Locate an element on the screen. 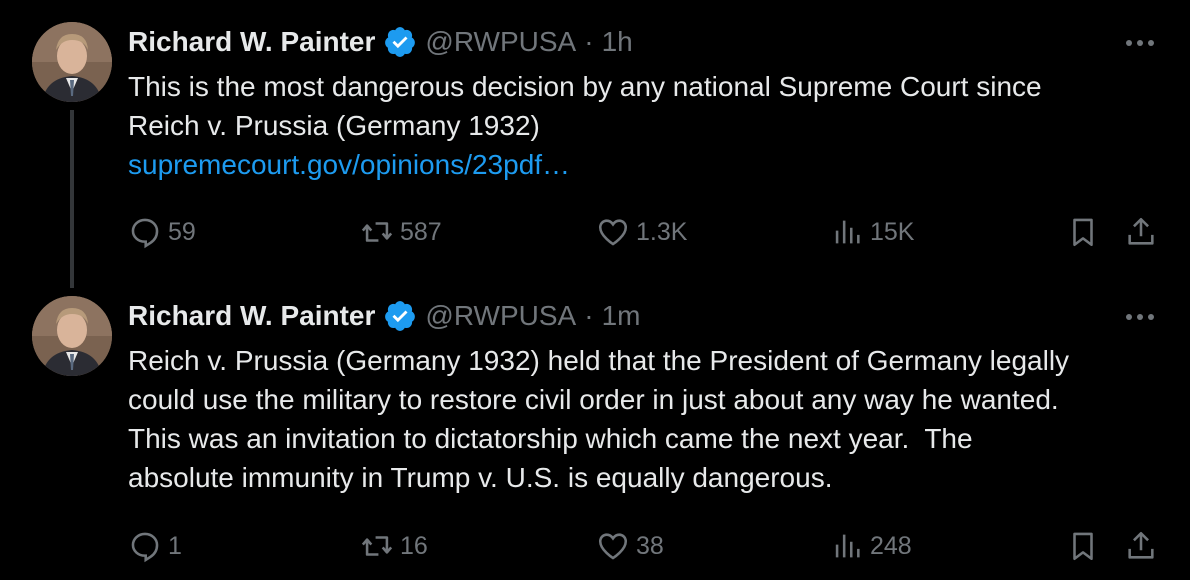 This screenshot has width=1190, height=580. like-button: 38 is located at coordinates (630, 546).